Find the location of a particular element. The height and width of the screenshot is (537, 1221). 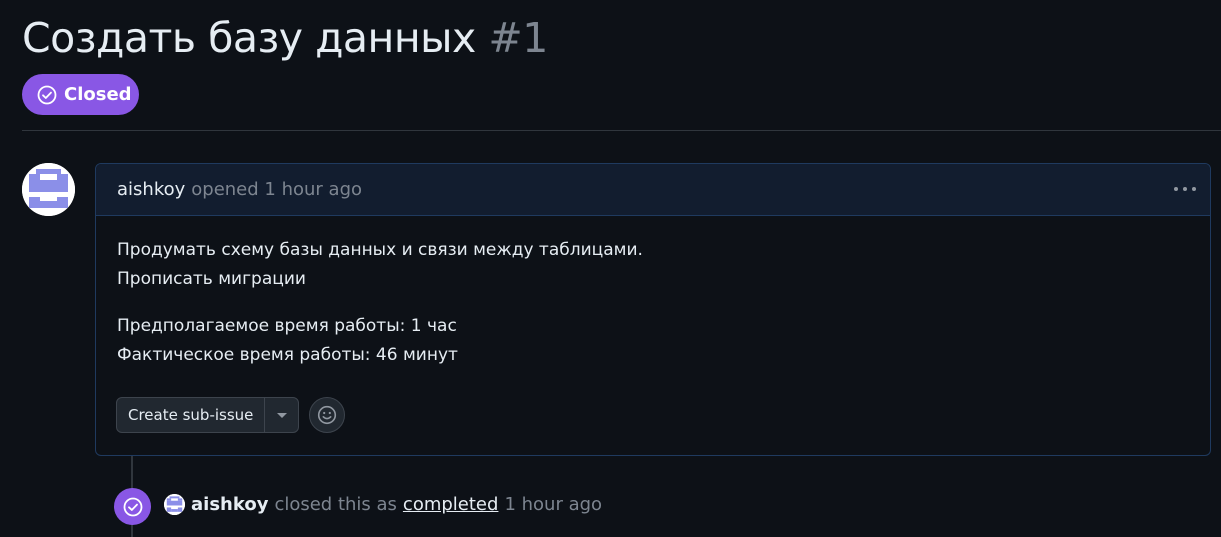

create-sub-issue-split-button: Create sub-issue is located at coordinates (208, 415).